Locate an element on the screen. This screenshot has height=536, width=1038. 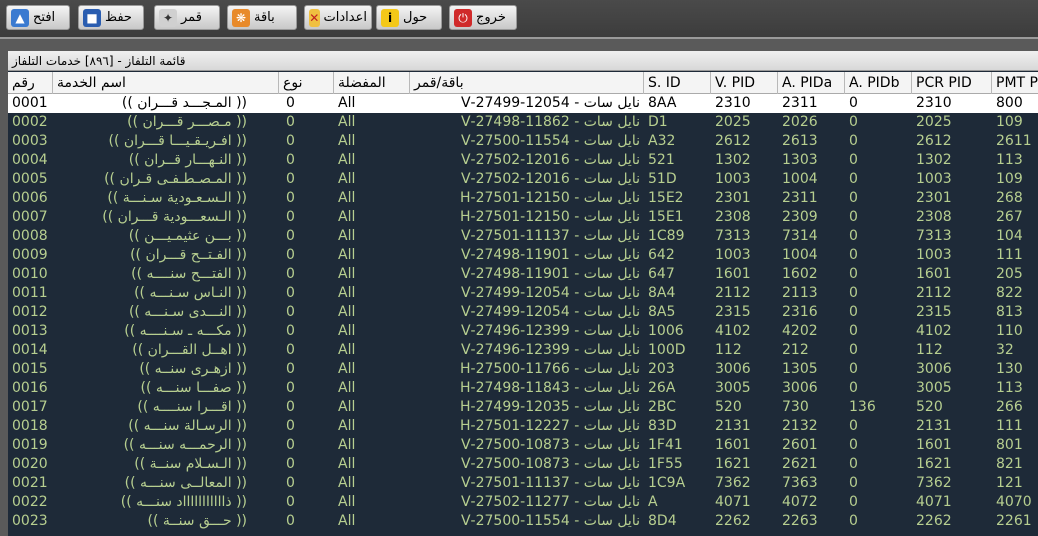
cell-vpid: 1302 is located at coordinates (733, 160).